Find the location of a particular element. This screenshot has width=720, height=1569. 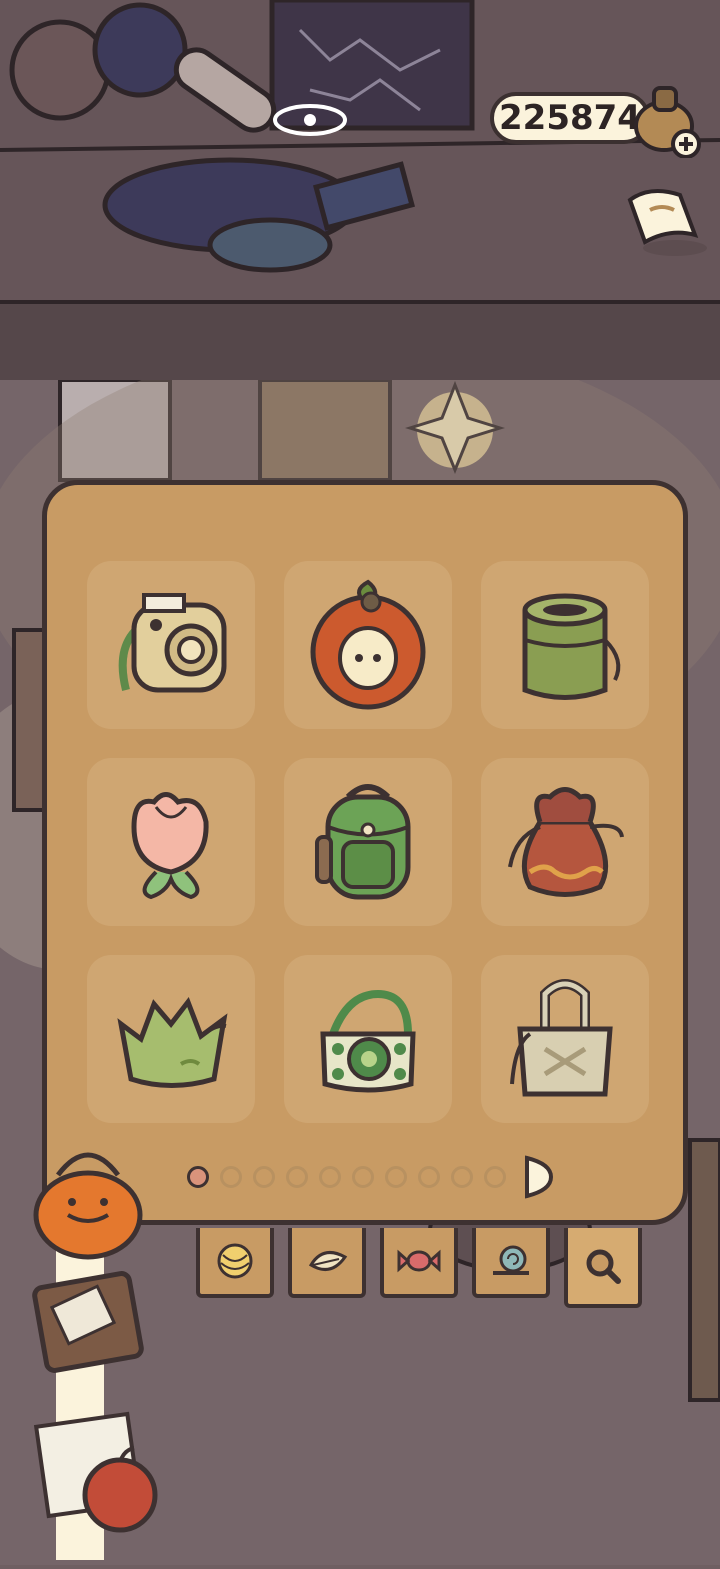

camera-bag-icon is located at coordinates (172, 643).